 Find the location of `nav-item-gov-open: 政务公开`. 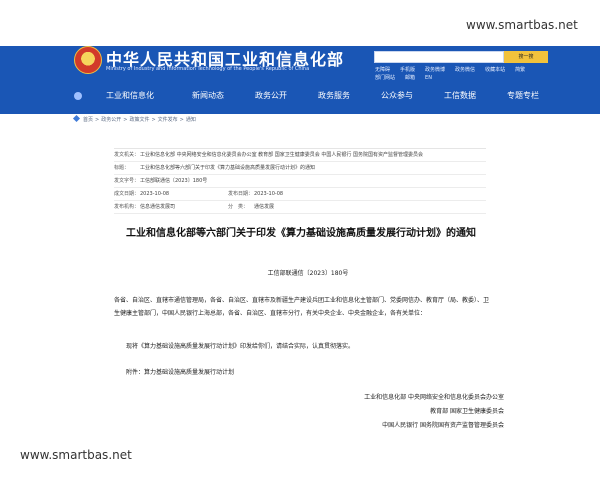

nav-item-gov-open: 政务公开 is located at coordinates (271, 96).